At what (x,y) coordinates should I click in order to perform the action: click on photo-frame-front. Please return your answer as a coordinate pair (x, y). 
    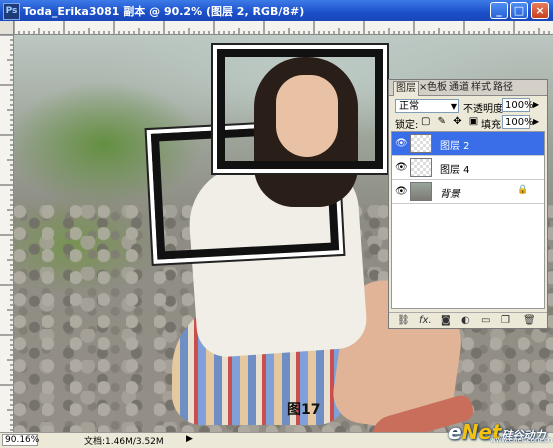
    Looking at the image, I should click on (300, 109).